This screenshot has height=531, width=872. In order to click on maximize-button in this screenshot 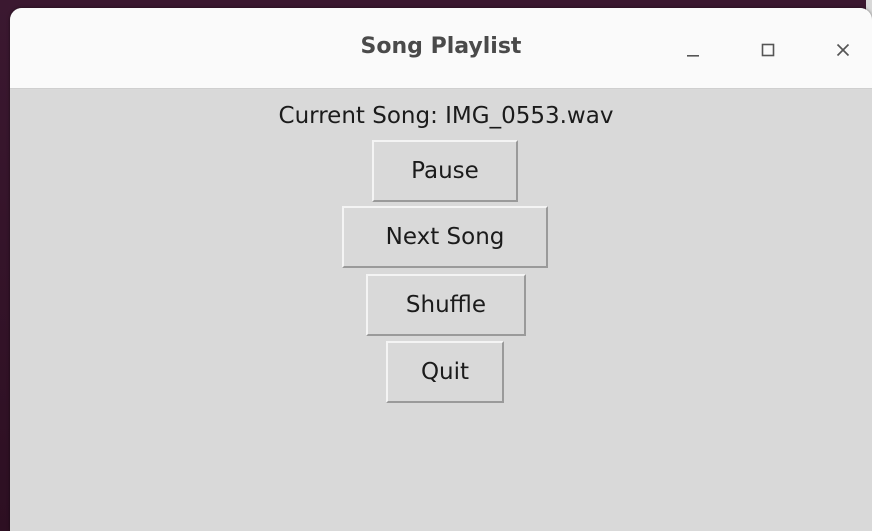, I will do `click(768, 50)`.